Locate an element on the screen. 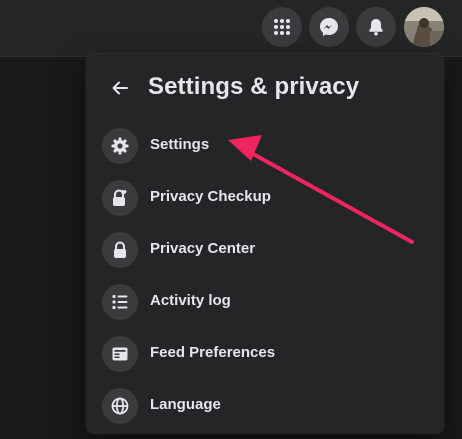 The height and width of the screenshot is (439, 462). grid-menu-icon is located at coordinates (282, 27).